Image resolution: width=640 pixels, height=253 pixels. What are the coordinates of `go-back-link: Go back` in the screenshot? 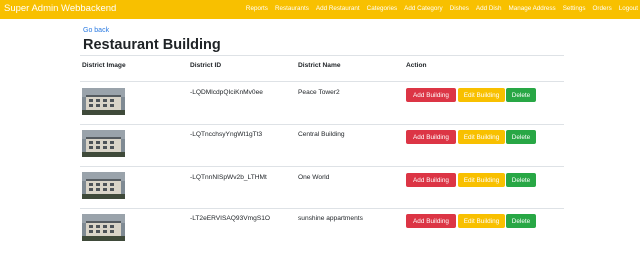 It's located at (96, 30).